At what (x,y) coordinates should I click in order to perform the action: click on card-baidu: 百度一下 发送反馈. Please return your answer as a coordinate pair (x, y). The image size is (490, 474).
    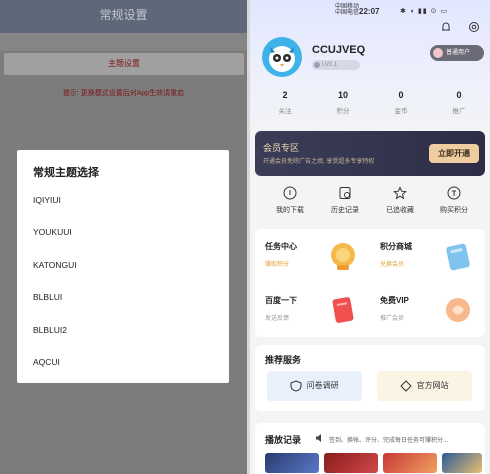
    Looking at the image, I should click on (312, 310).